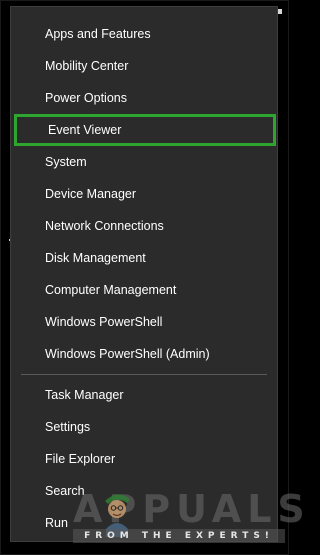 This screenshot has width=320, height=555. Describe the element at coordinates (144, 66) in the screenshot. I see `menu-item-mobility-center: Mobility Center` at that location.